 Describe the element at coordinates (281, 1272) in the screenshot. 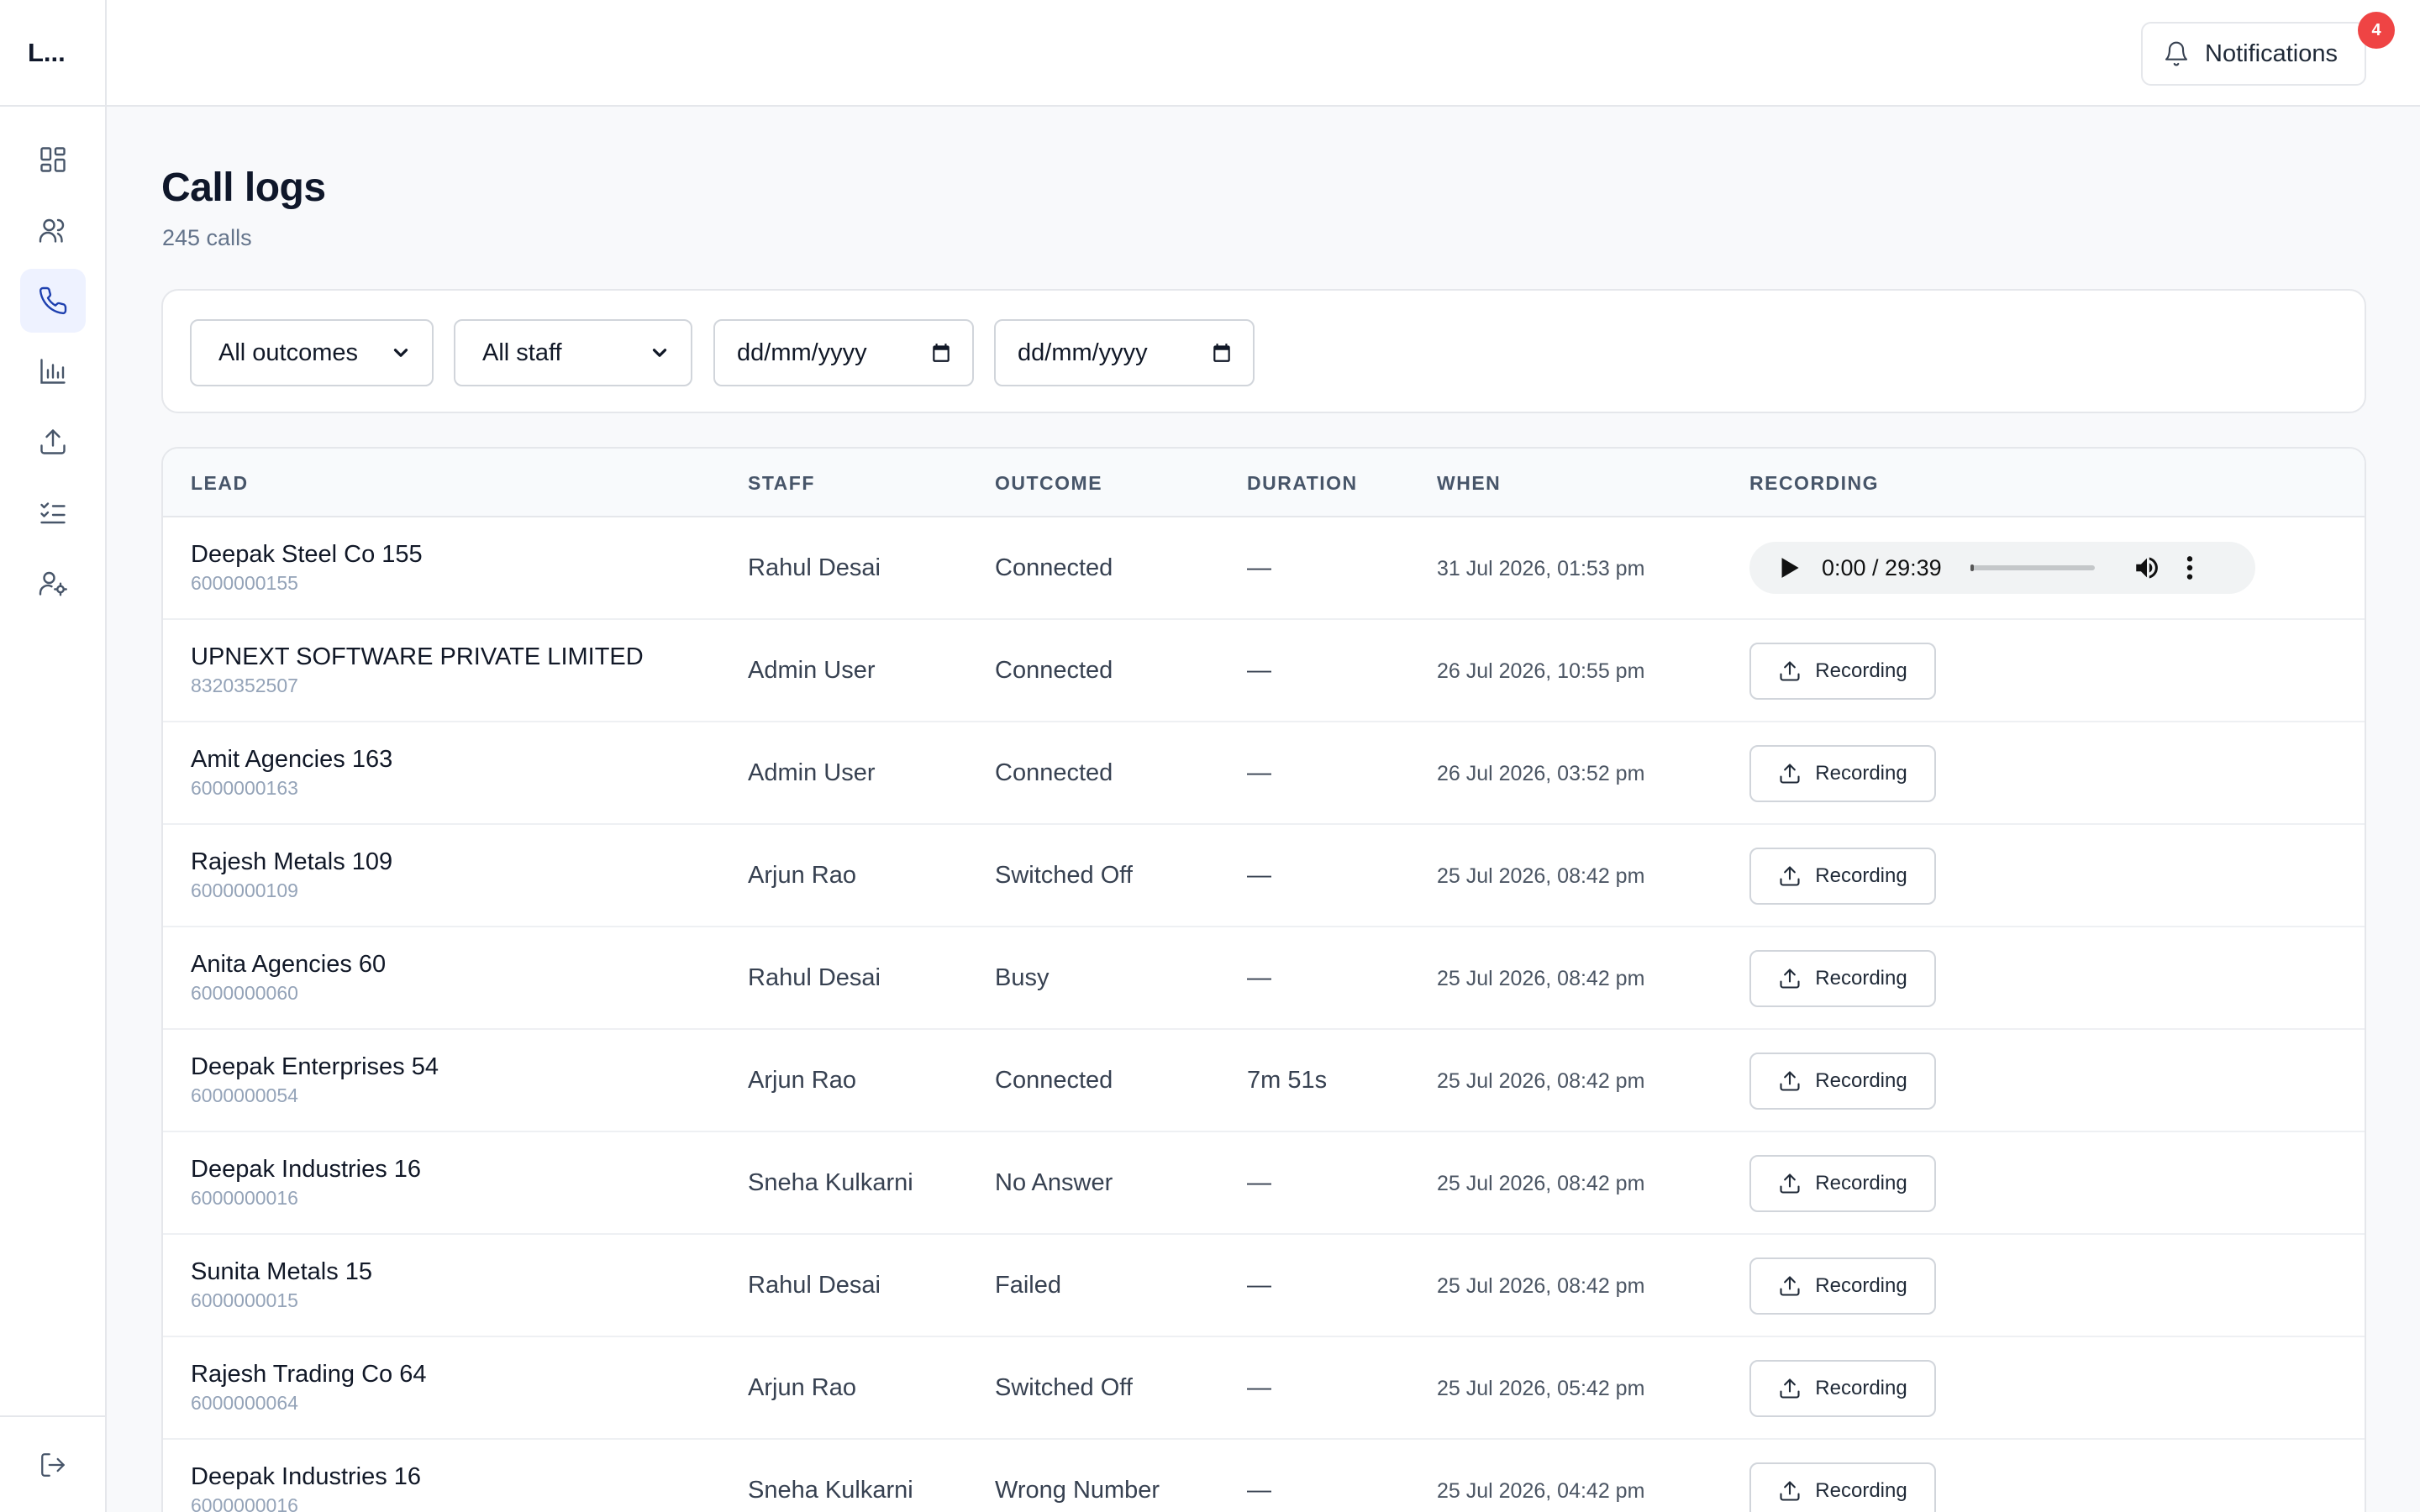

I see `lead-name: Sunita Metals 15` at that location.